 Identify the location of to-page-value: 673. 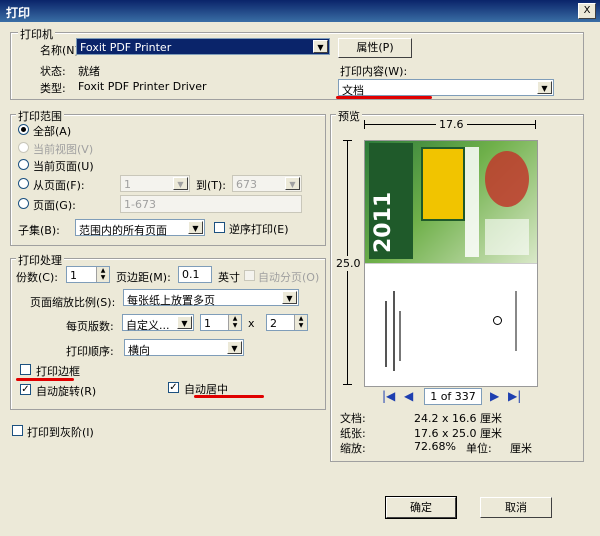
(246, 184).